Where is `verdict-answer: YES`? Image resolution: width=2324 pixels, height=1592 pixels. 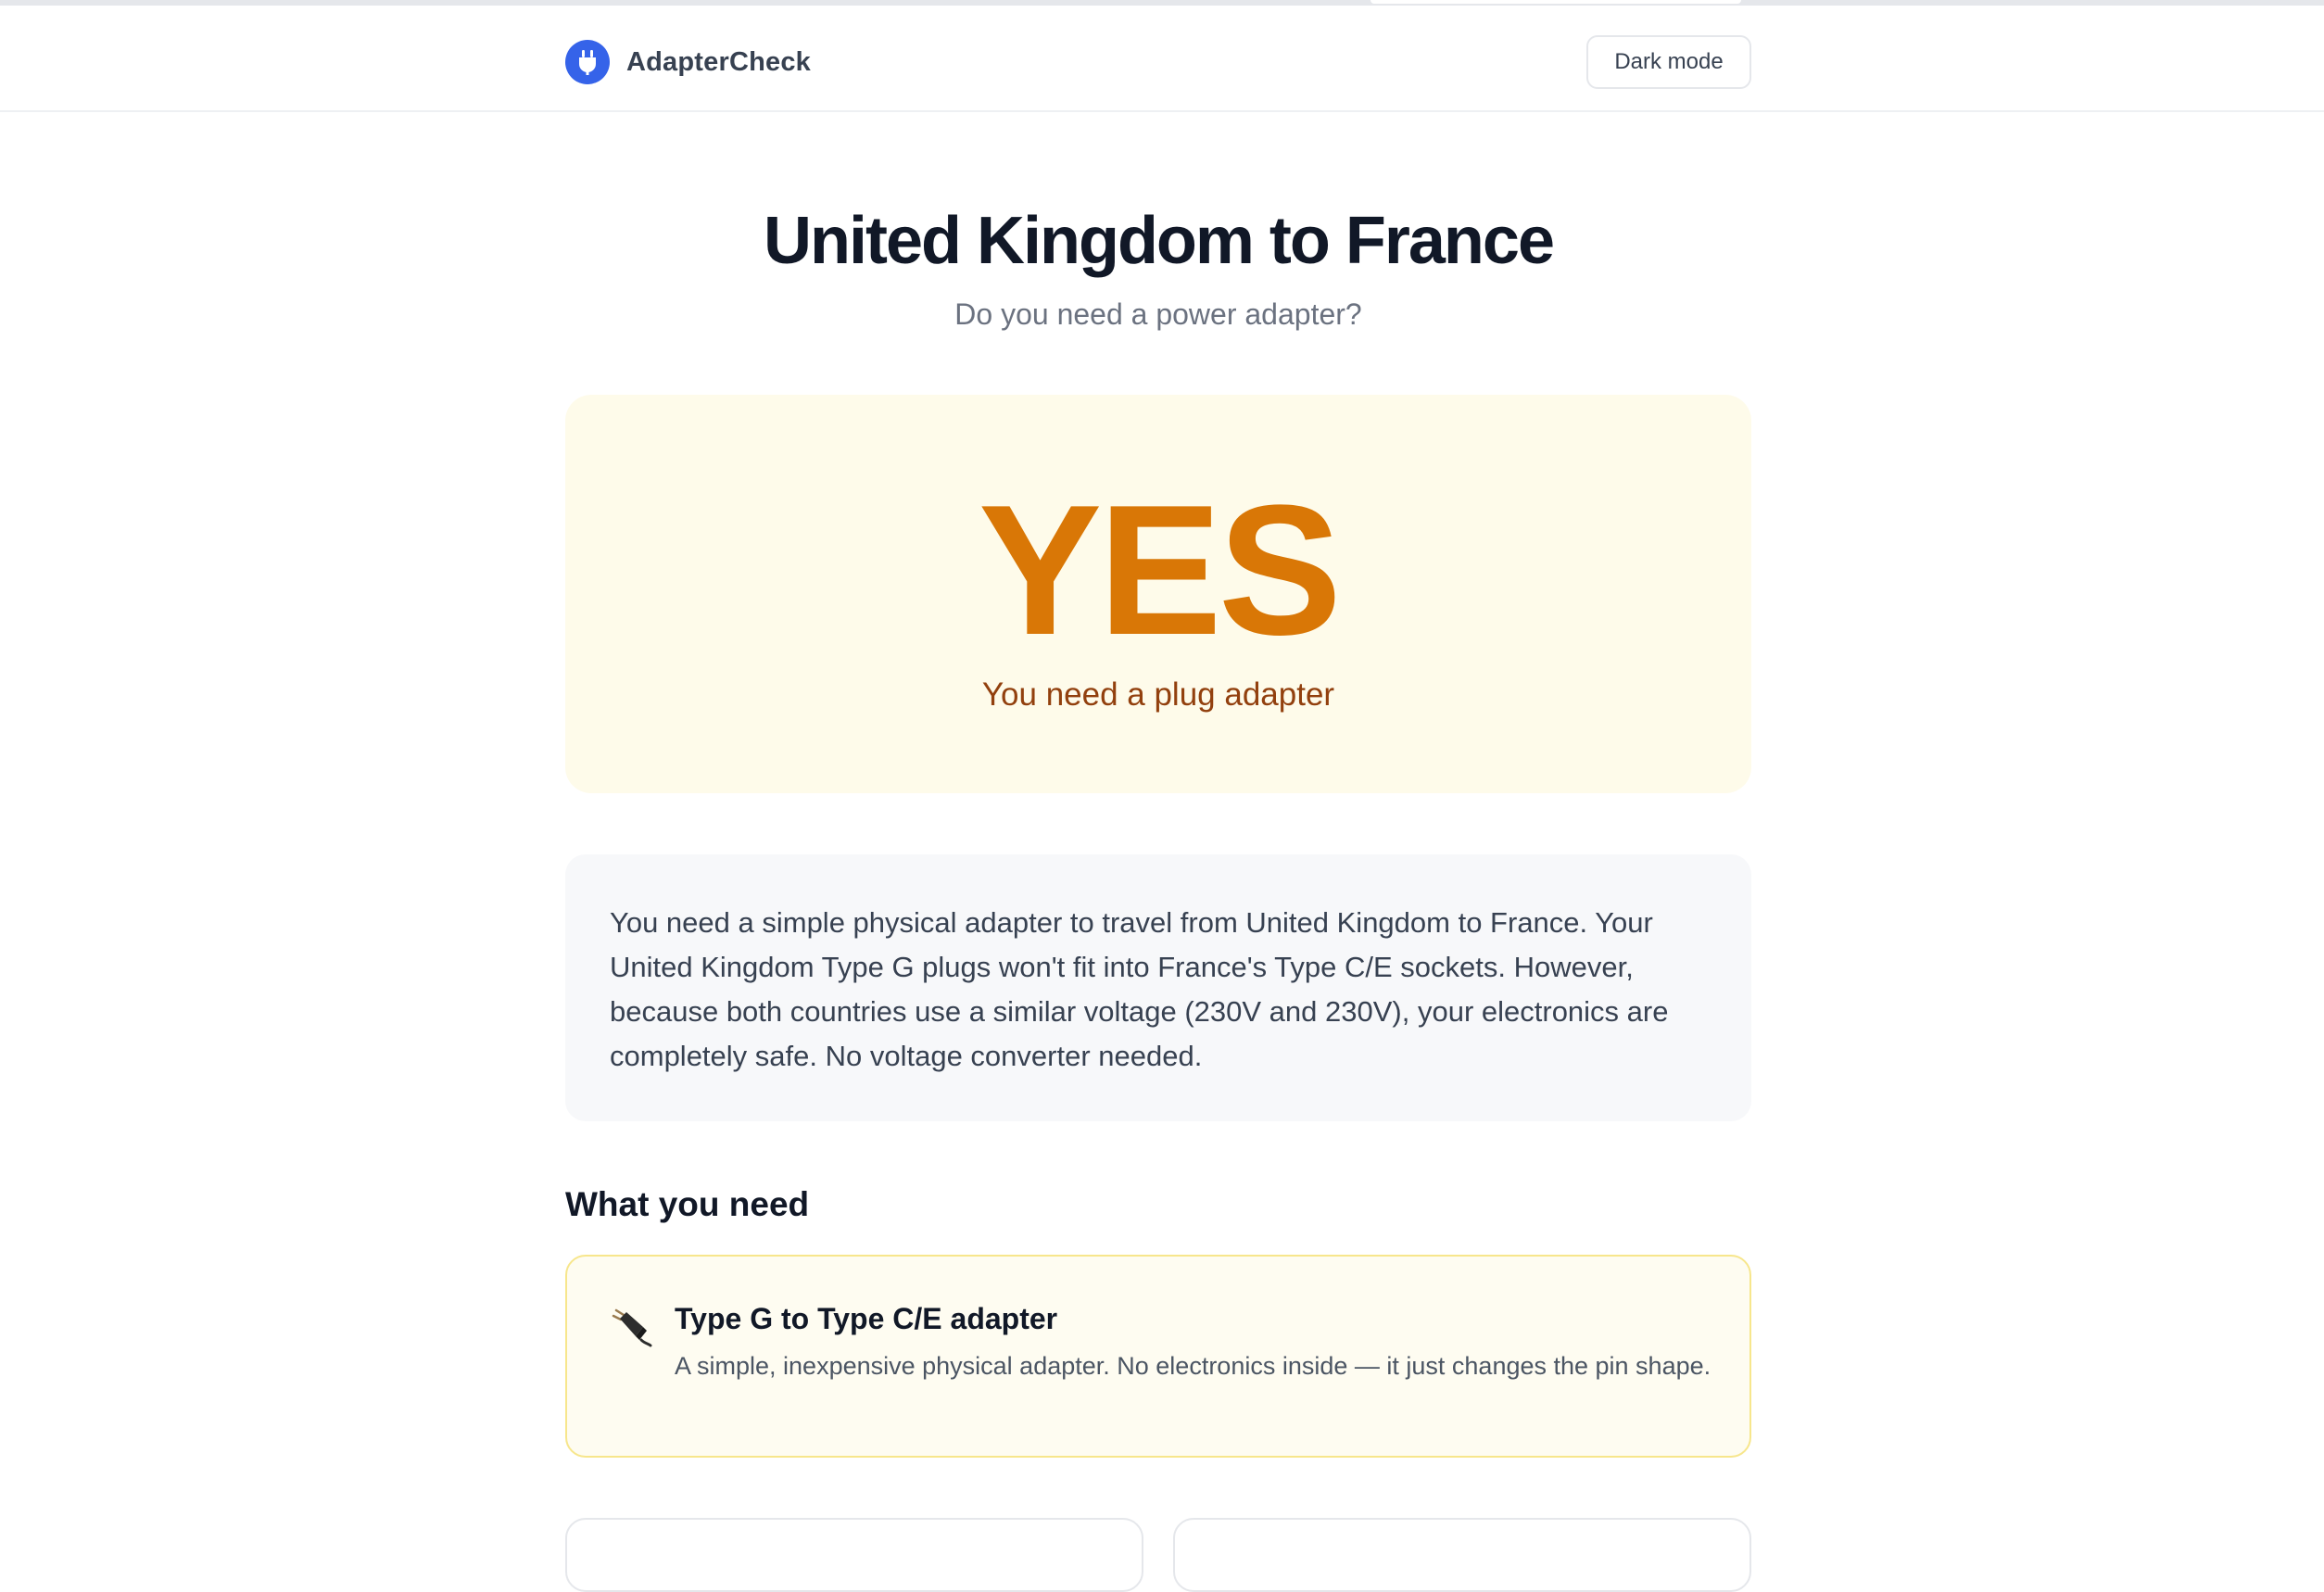
verdict-answer: YES is located at coordinates (1160, 570).